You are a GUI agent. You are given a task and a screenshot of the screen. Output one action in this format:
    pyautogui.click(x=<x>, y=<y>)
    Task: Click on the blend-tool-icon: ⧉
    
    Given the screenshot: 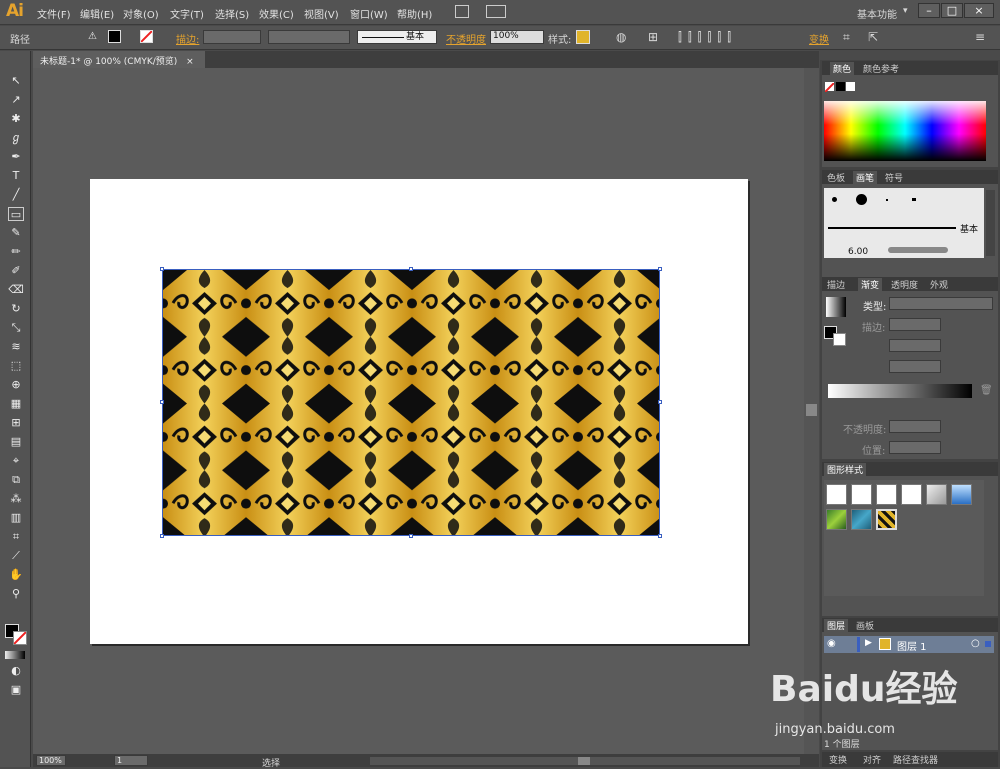 What is the action you would take?
    pyautogui.click(x=16, y=480)
    